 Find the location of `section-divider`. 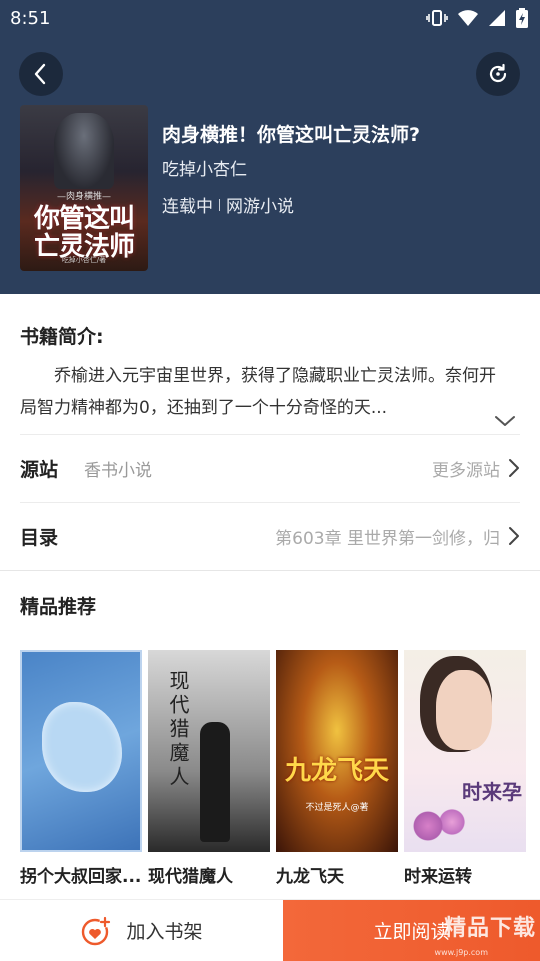

section-divider is located at coordinates (270, 570).